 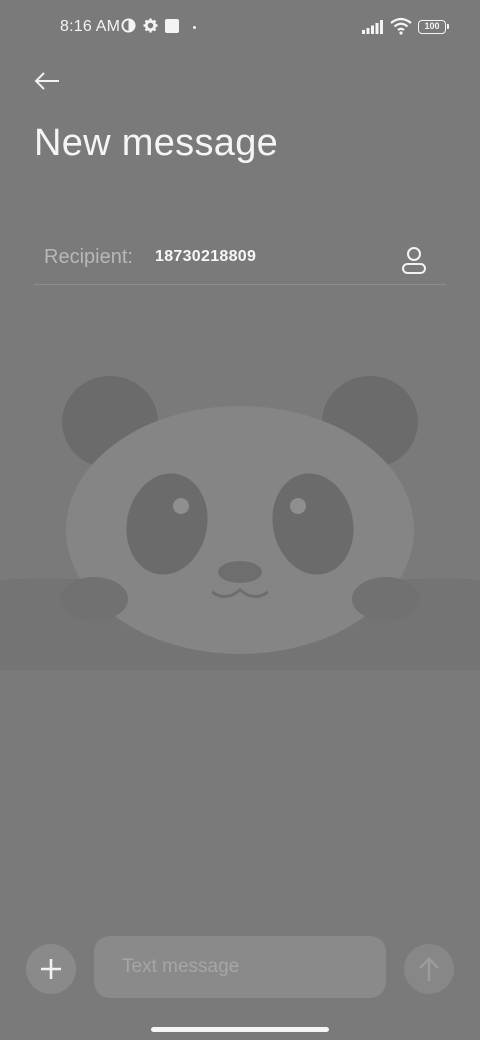 I want to click on message-input: Text message, so click(x=240, y=967).